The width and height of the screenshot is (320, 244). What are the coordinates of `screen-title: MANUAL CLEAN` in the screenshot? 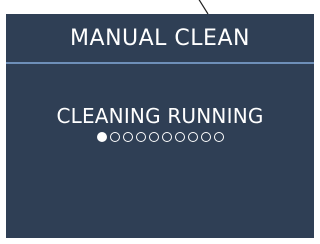 It's located at (160, 38).